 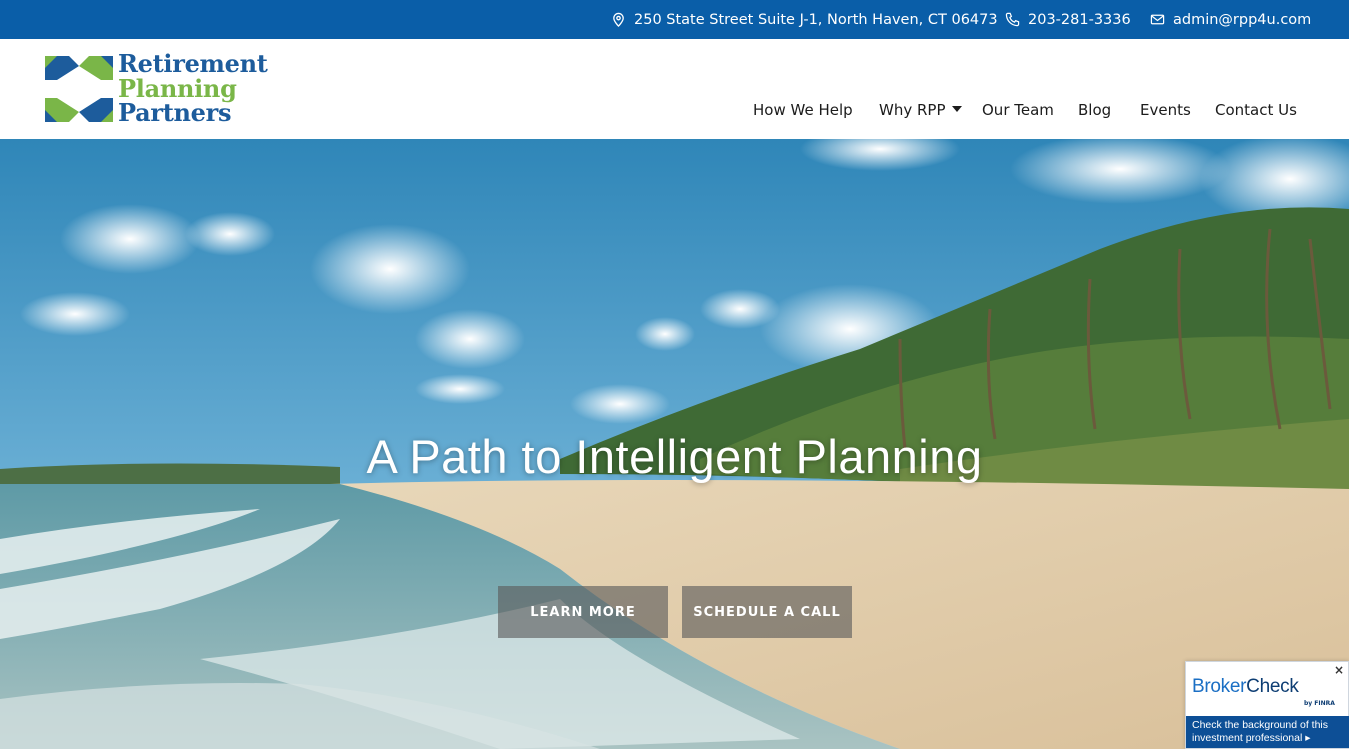 I want to click on nav-our-team: Our Team, so click(x=1018, y=110).